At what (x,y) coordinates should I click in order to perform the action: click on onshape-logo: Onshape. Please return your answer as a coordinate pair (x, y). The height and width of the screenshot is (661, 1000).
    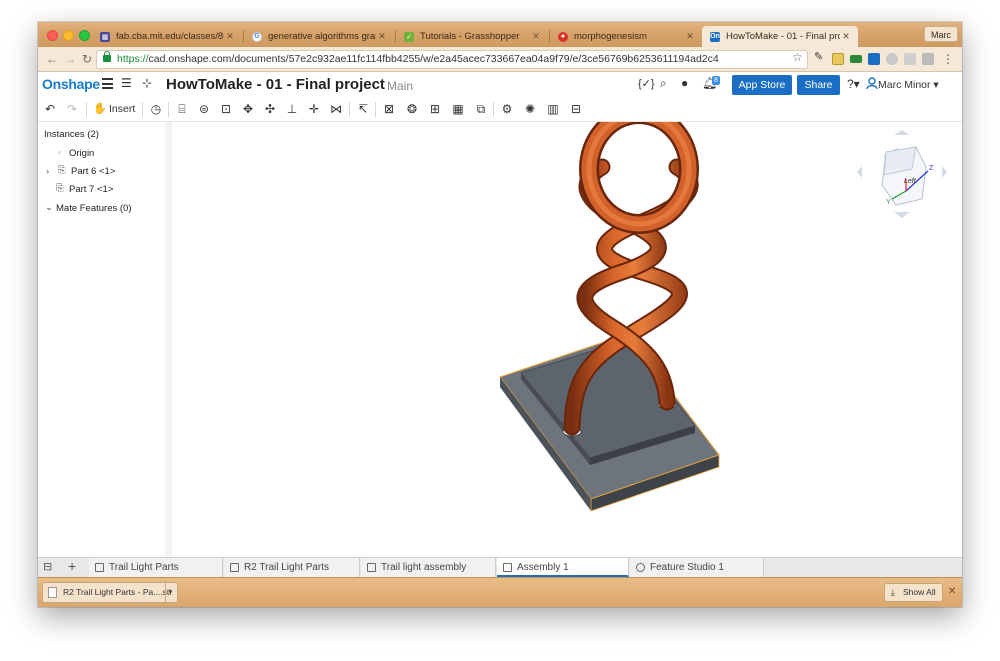
    Looking at the image, I should click on (71, 84).